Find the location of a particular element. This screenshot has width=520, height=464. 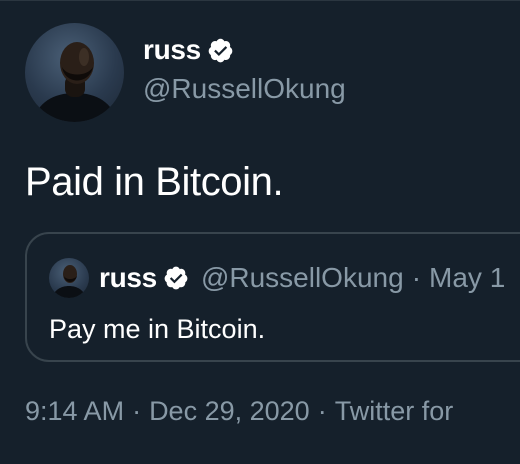

quoted-tweet-author-name: russ is located at coordinates (128, 277).